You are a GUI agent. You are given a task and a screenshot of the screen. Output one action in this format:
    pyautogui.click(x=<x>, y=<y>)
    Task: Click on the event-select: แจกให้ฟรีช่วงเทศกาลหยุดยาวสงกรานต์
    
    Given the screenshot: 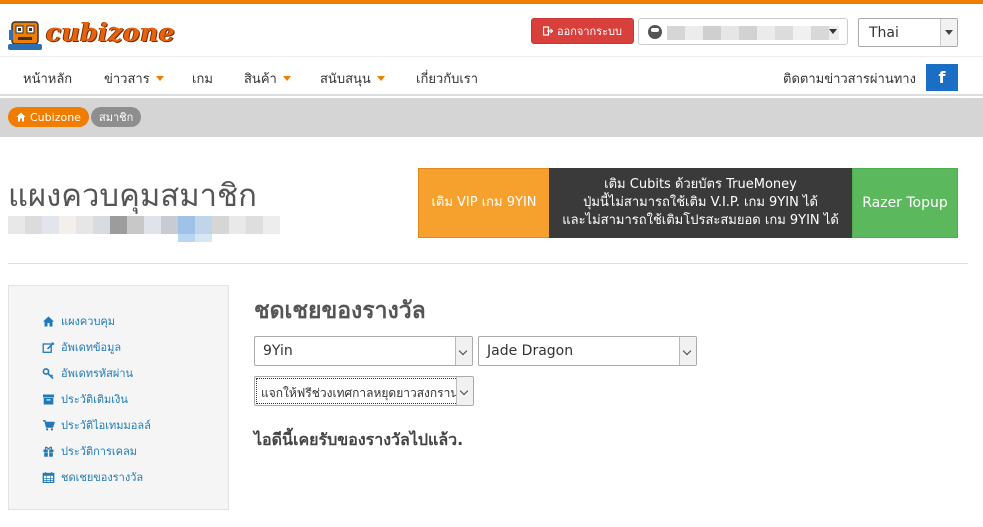 What is the action you would take?
    pyautogui.click(x=364, y=391)
    